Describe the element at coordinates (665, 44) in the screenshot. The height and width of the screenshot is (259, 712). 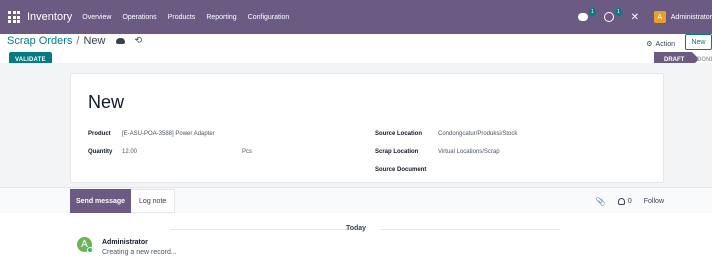
I see `action-label: Action` at that location.